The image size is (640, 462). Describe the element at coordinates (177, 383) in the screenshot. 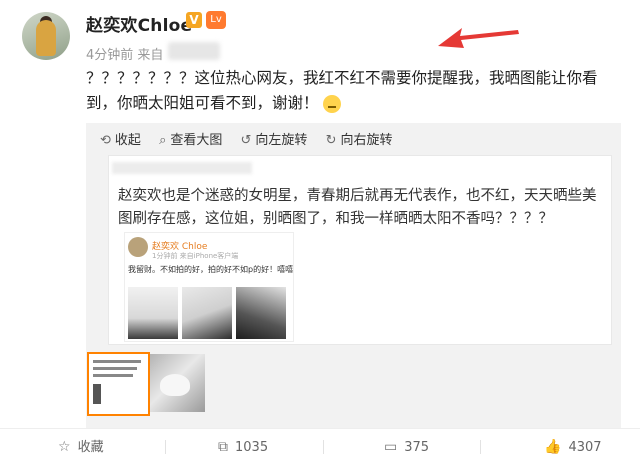

I see `thumbnail` at that location.